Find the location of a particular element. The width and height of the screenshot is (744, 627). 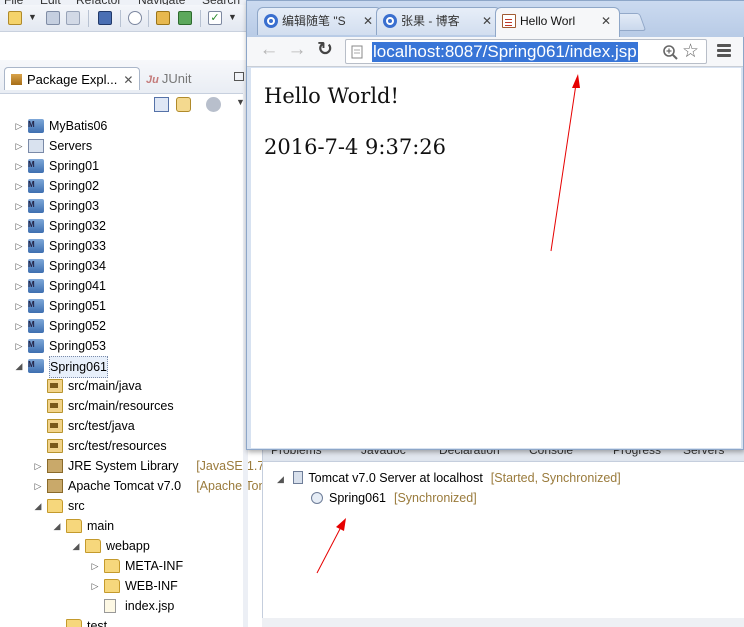

close-icon: ✕ is located at coordinates (606, 21).